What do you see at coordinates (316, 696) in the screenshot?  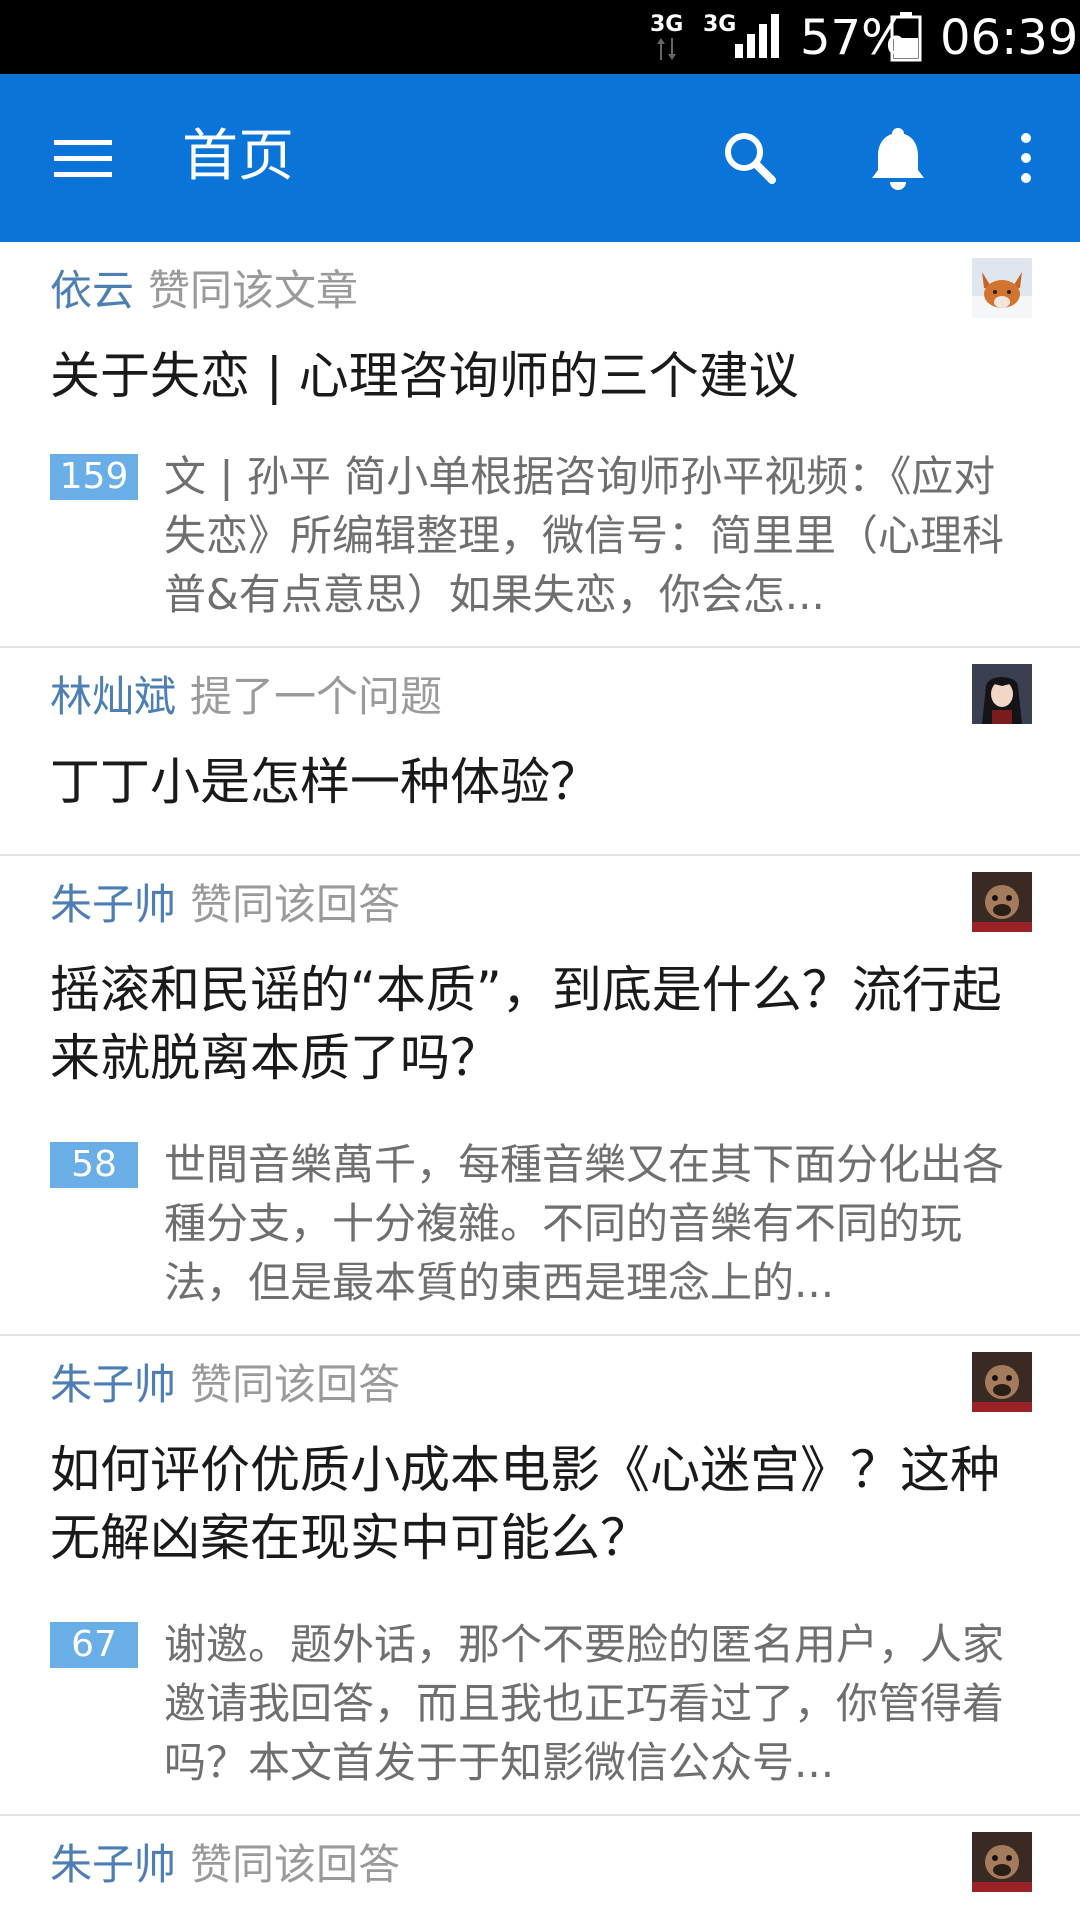 I see `activity-label: 提了一个问题` at bounding box center [316, 696].